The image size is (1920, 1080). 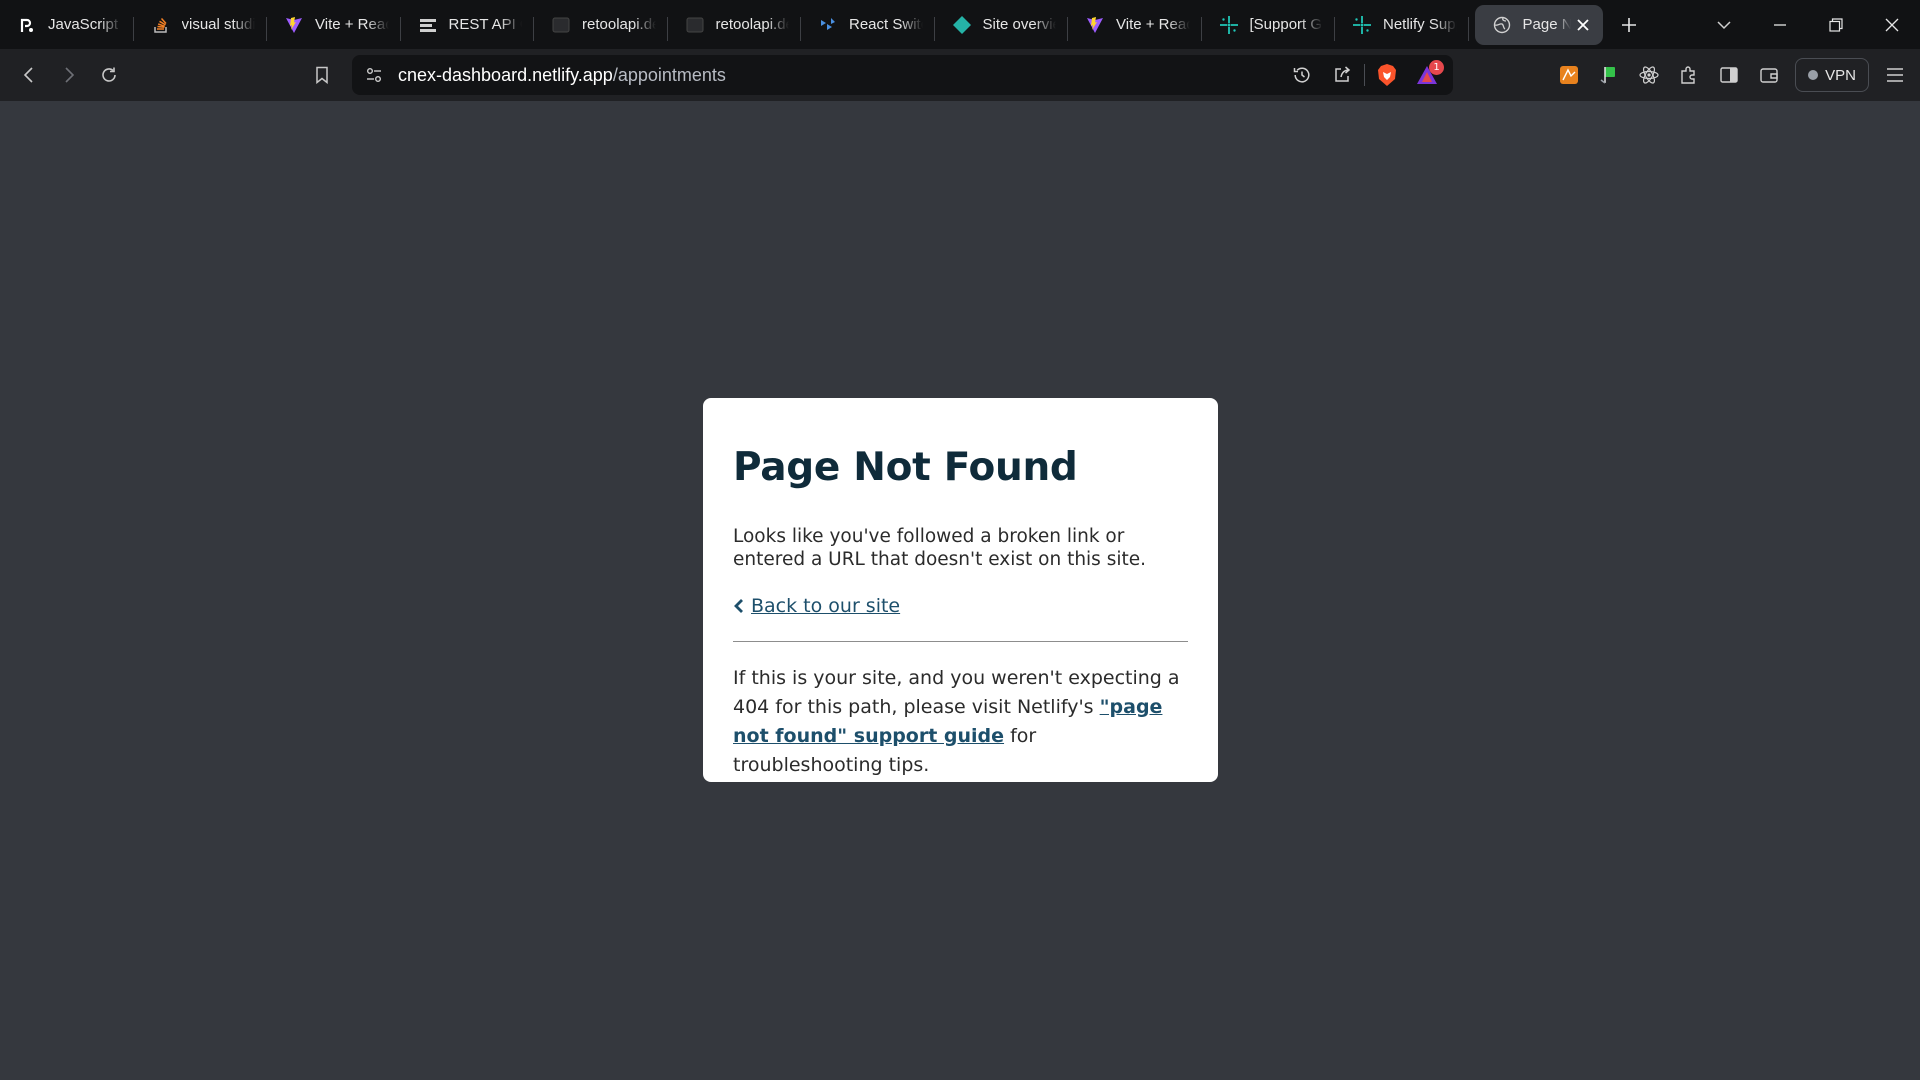 What do you see at coordinates (27, 25) in the screenshot?
I see `r-logo-icon` at bounding box center [27, 25].